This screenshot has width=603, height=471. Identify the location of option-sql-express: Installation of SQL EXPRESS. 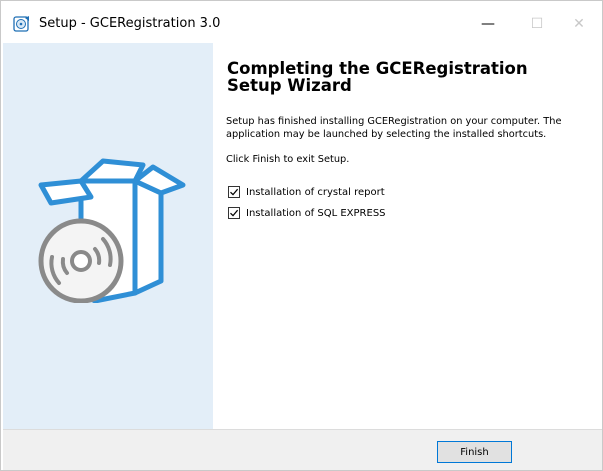
(307, 213).